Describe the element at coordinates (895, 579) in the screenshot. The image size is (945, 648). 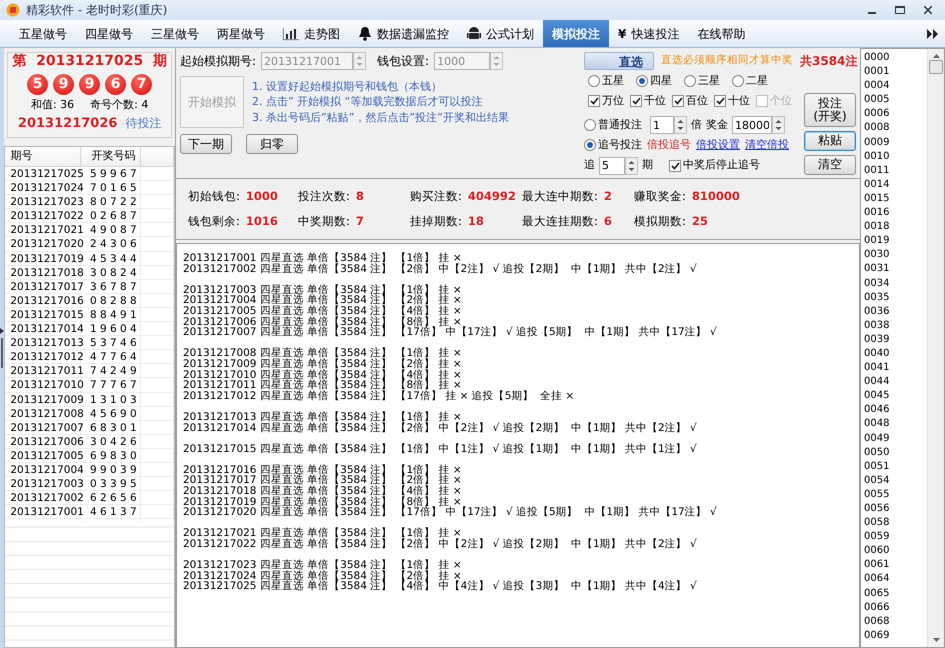
I see `list-item: 0064` at that location.